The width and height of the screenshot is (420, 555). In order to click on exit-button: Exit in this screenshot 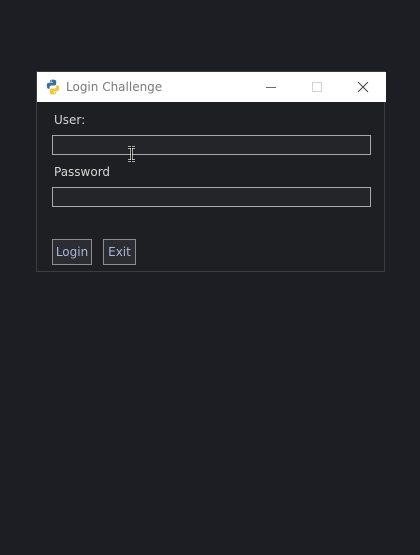, I will do `click(119, 252)`.